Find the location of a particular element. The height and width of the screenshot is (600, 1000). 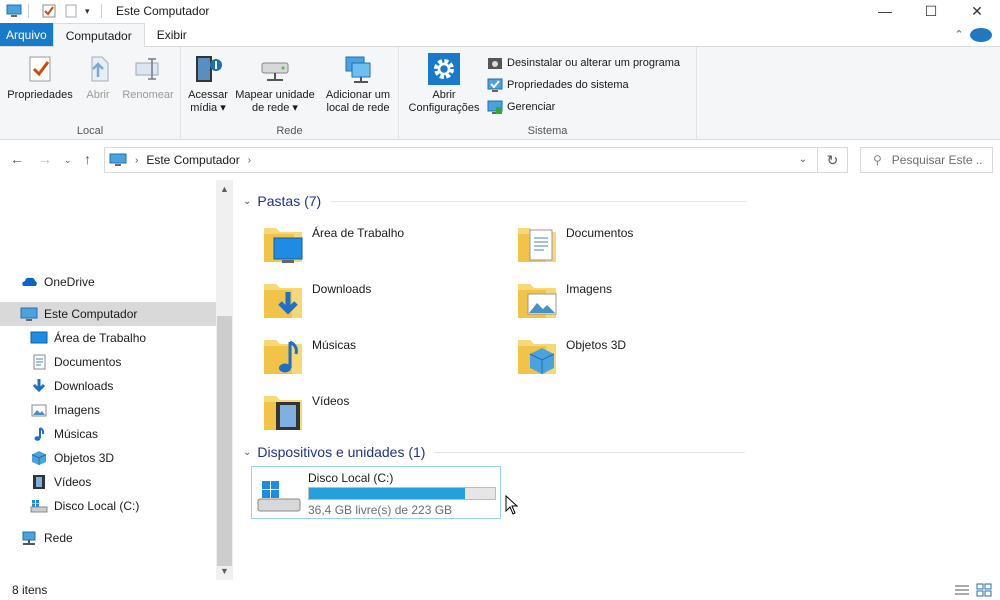

desktop-folder-icon is located at coordinates (284, 244).